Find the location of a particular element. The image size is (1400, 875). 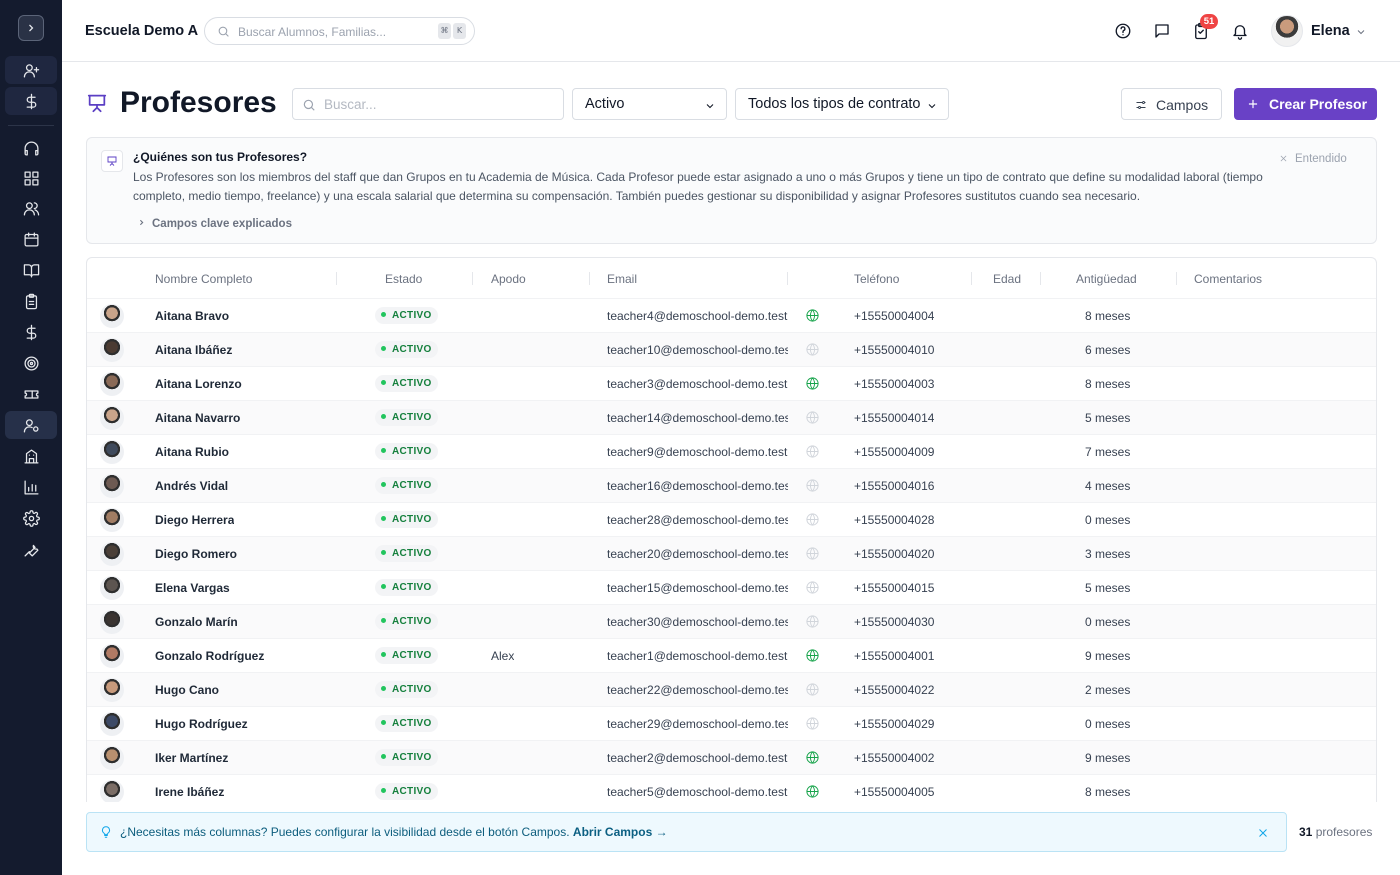

teacher-email: teacher10@demoschool-demo.test is located at coordinates (697, 350).